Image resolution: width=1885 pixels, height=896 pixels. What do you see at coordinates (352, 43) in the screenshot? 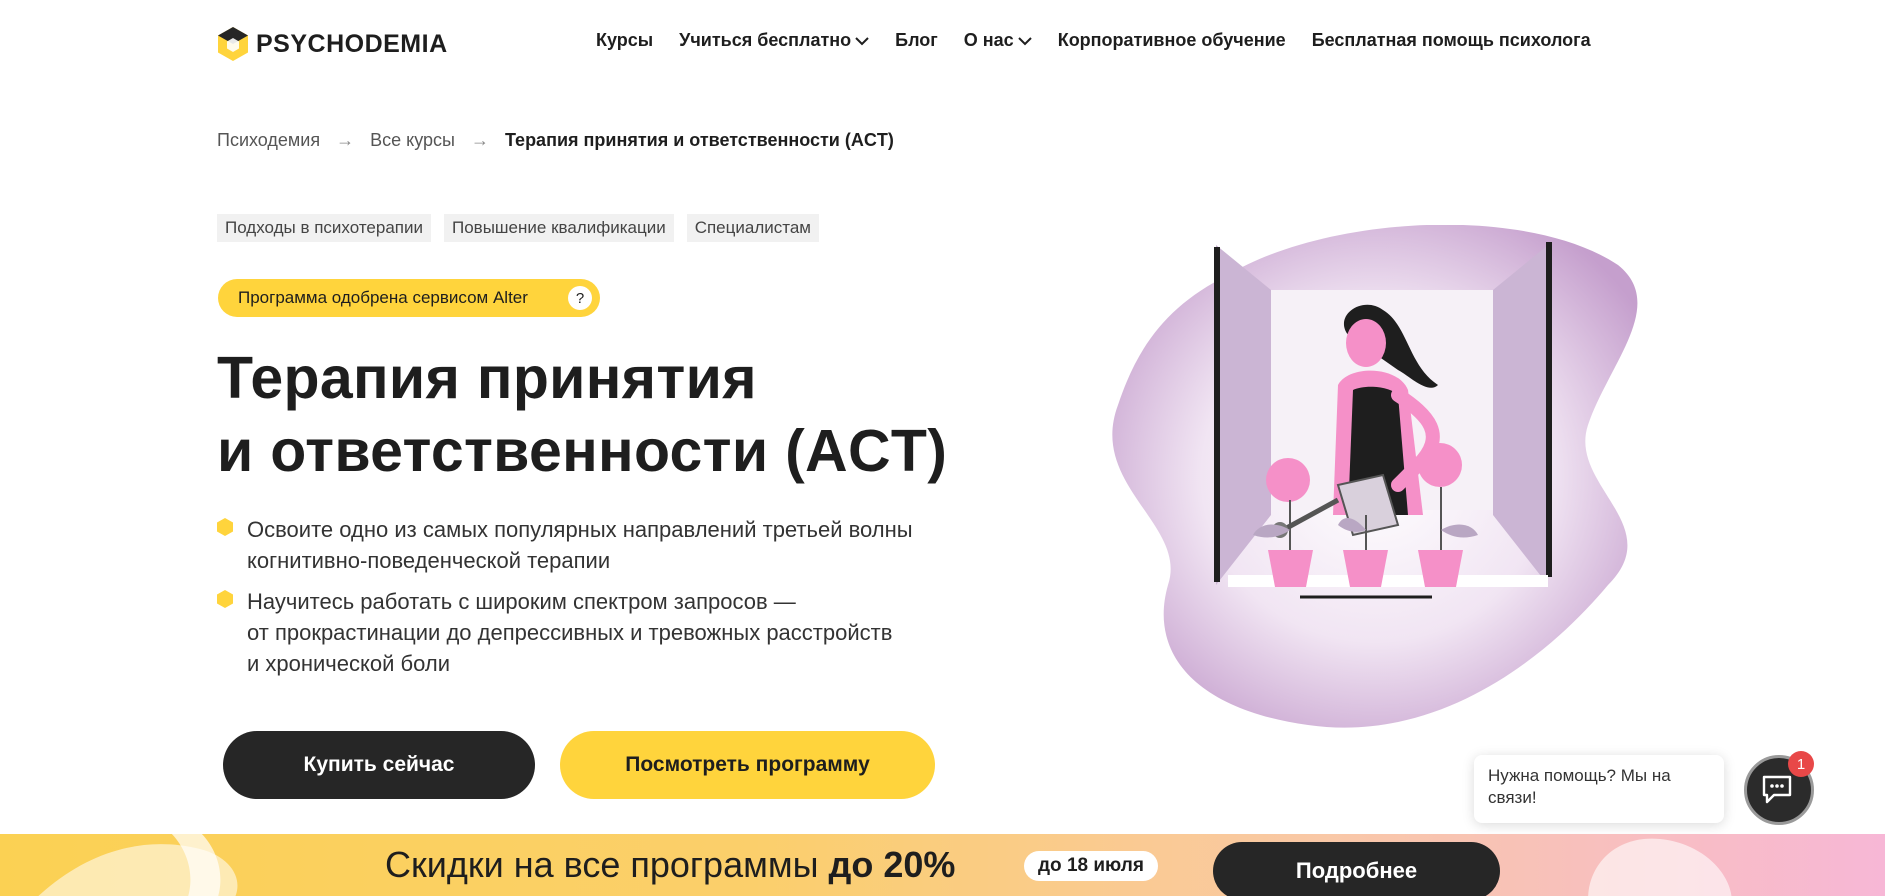
I see `logo-text: PSYCHODEMIA` at bounding box center [352, 43].